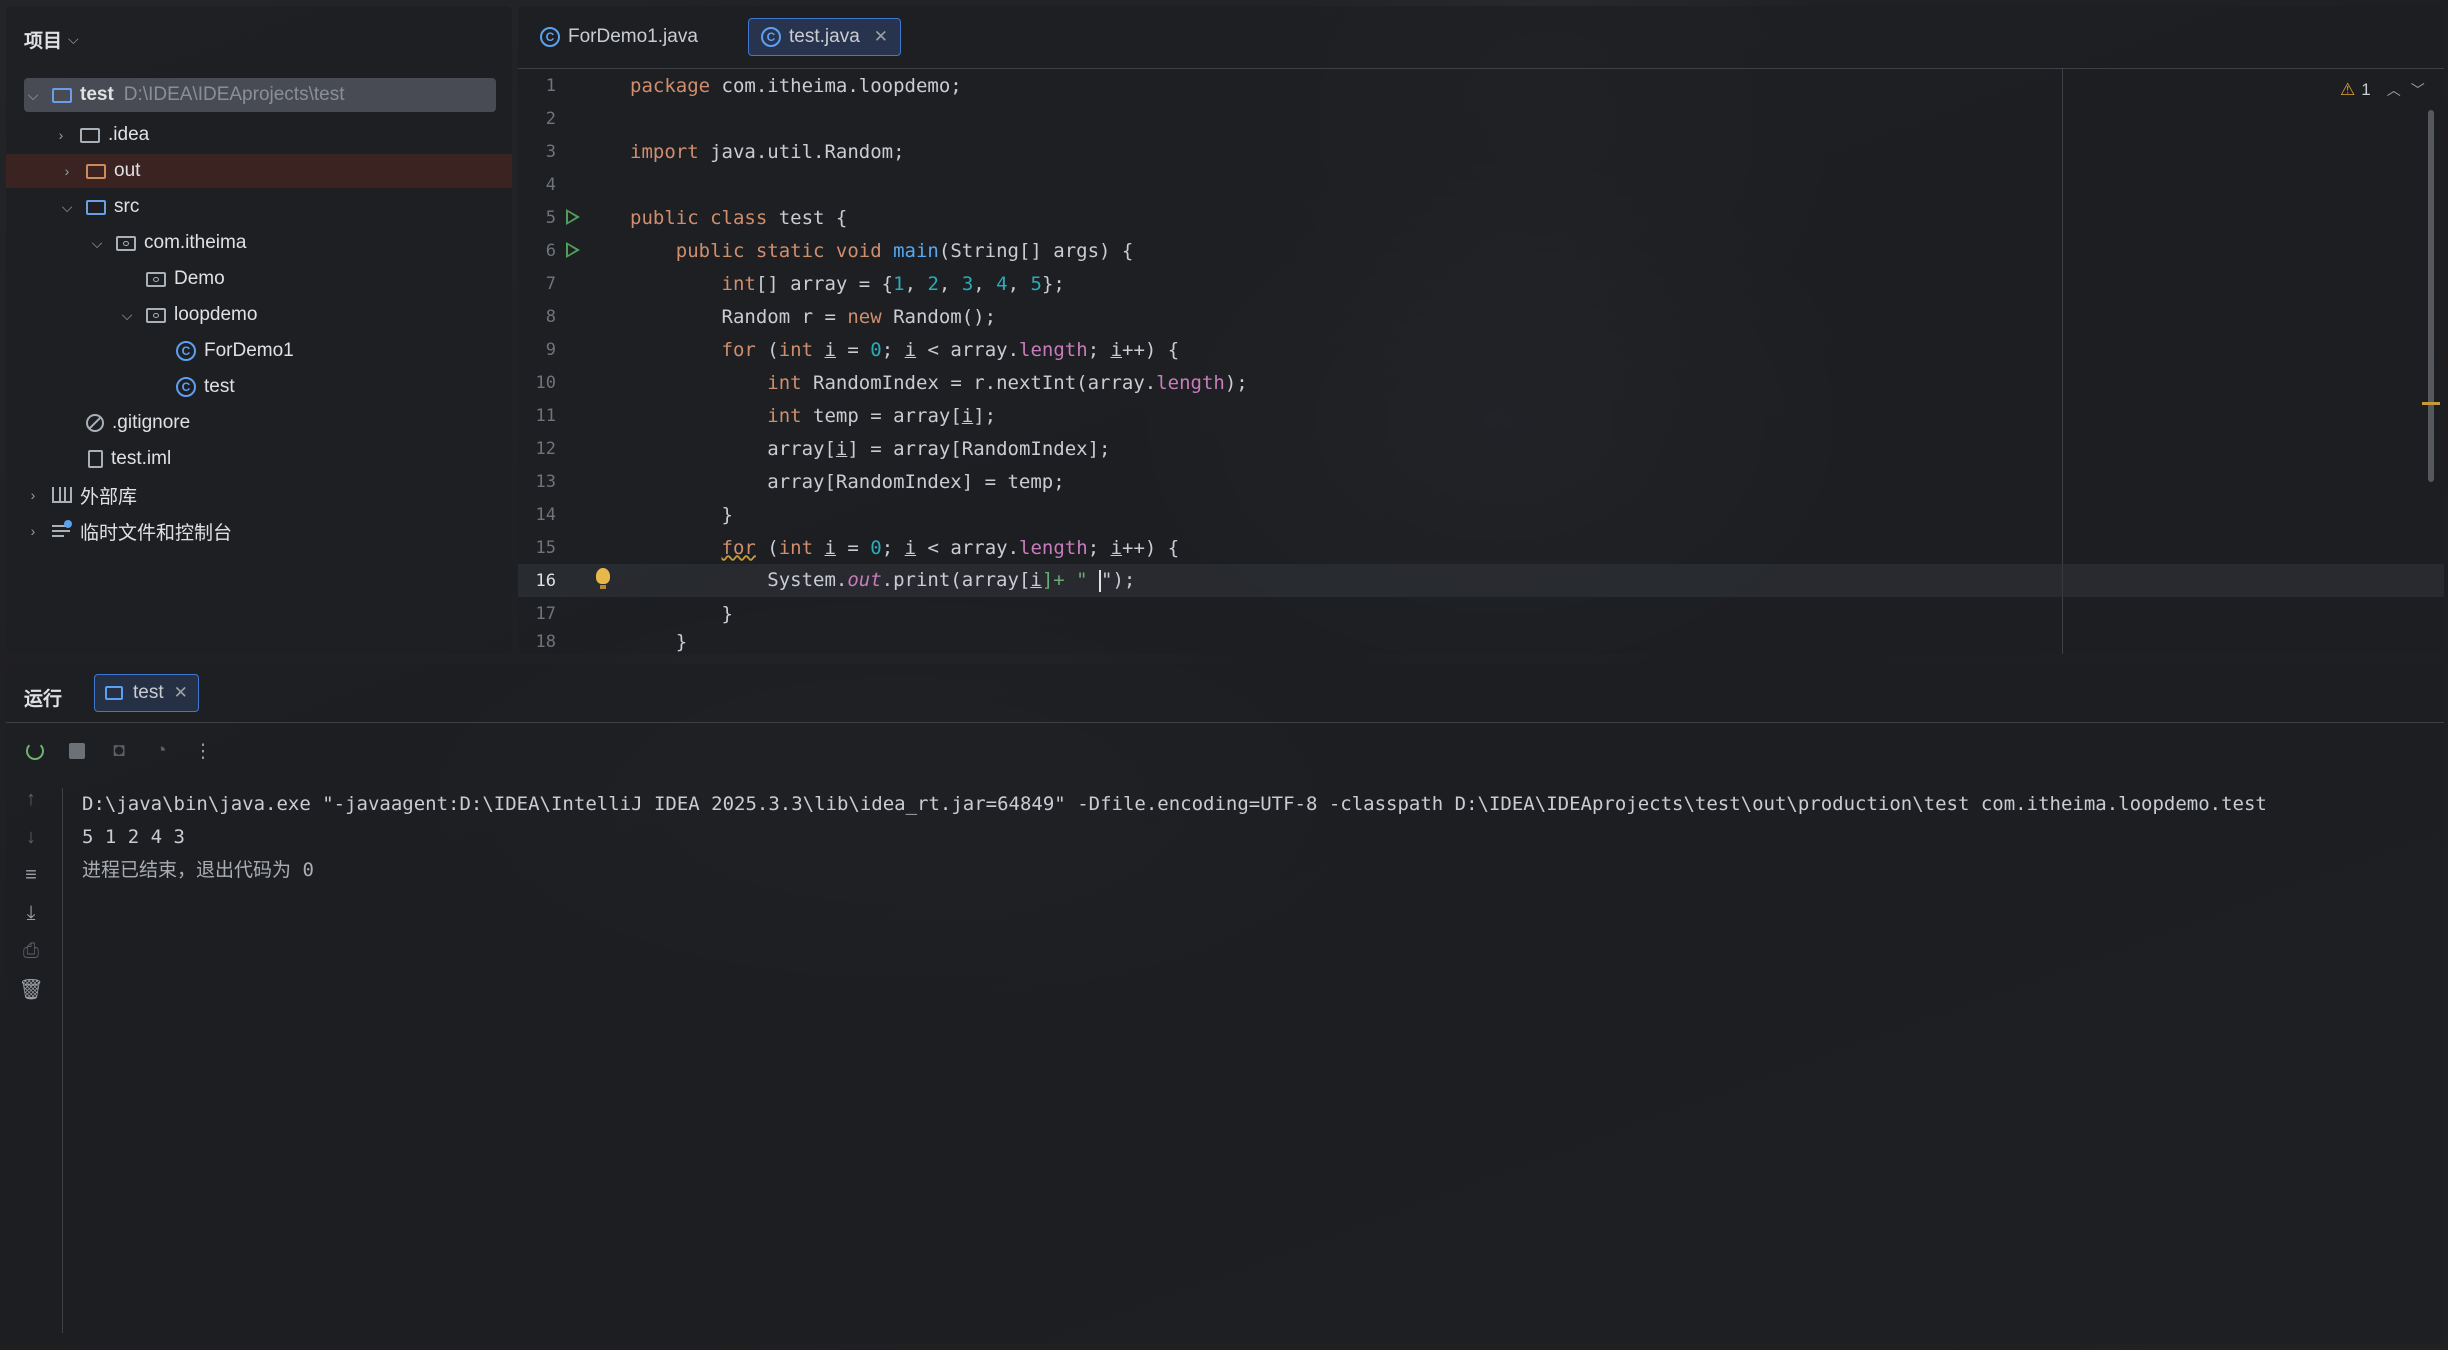  I want to click on stop-button, so click(77, 751).